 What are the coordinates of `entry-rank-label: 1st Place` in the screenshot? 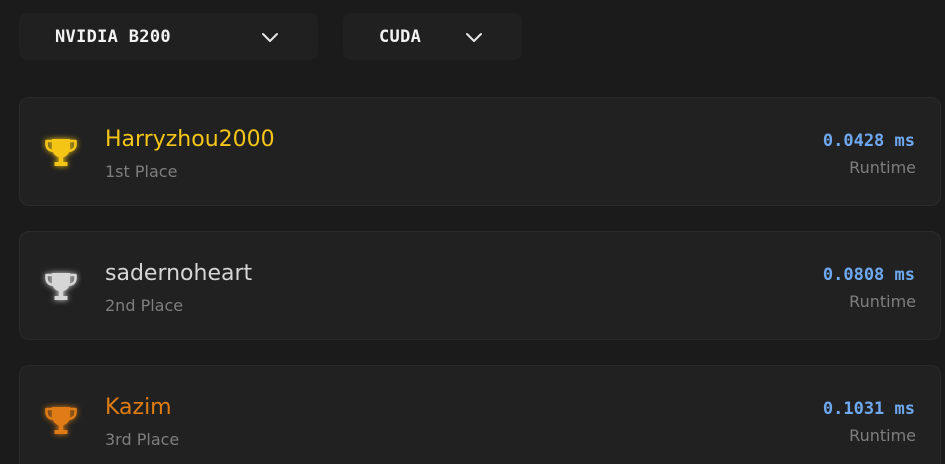 It's located at (141, 171).